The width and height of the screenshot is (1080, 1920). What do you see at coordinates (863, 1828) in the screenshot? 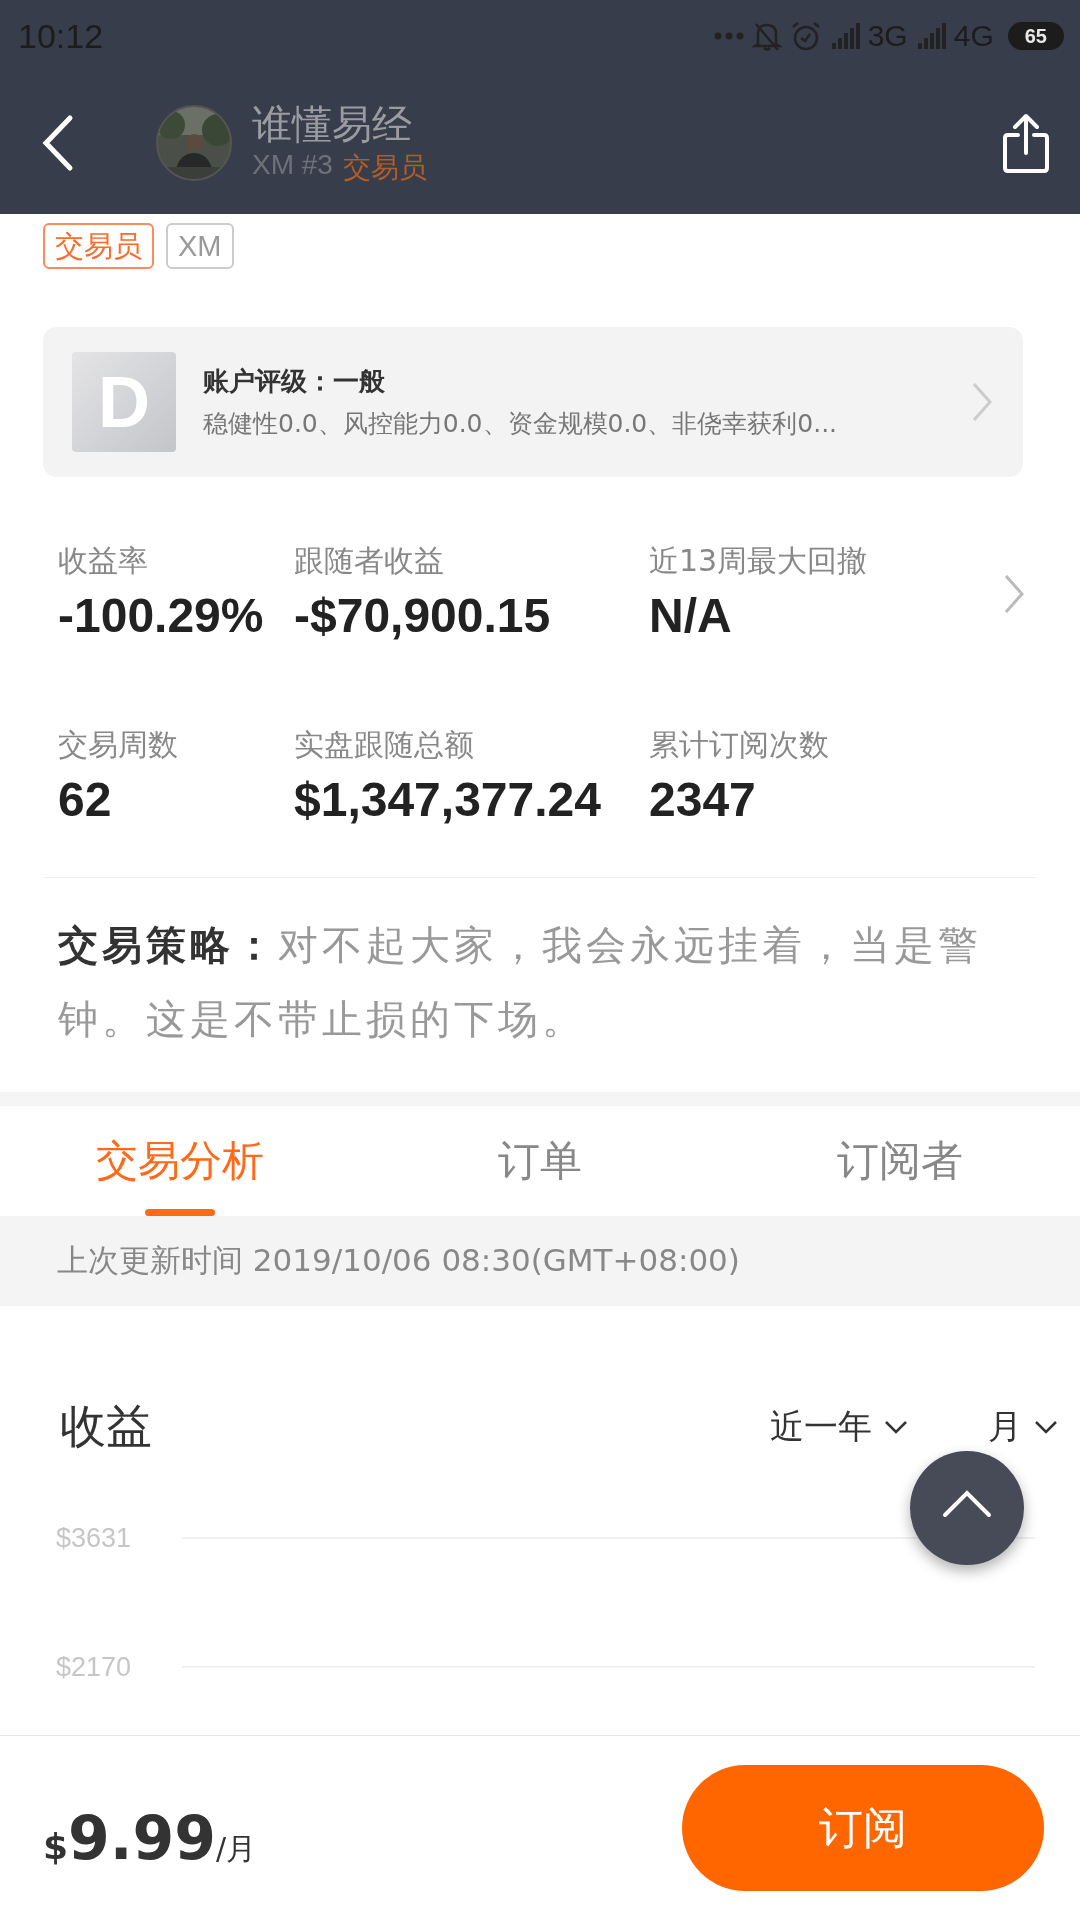
I see `subscribe-button: 订阅` at bounding box center [863, 1828].